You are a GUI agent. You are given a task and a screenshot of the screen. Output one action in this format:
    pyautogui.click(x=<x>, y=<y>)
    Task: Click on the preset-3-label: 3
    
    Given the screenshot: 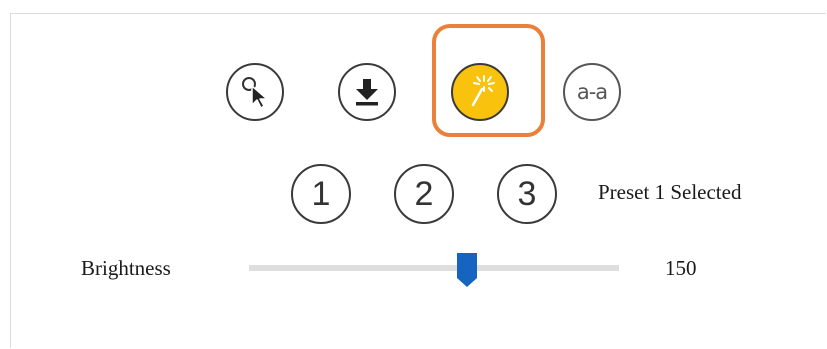 What is the action you would take?
    pyautogui.click(x=527, y=194)
    